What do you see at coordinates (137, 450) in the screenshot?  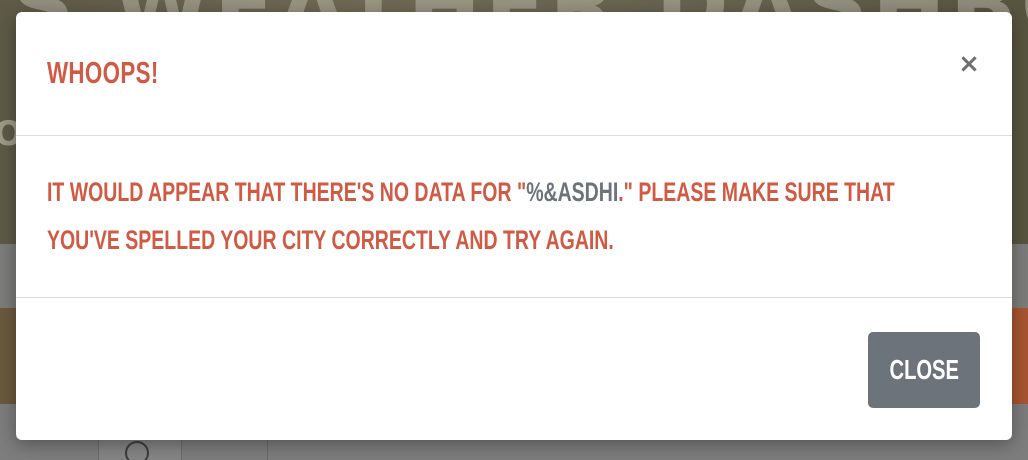 I see `search-icon` at bounding box center [137, 450].